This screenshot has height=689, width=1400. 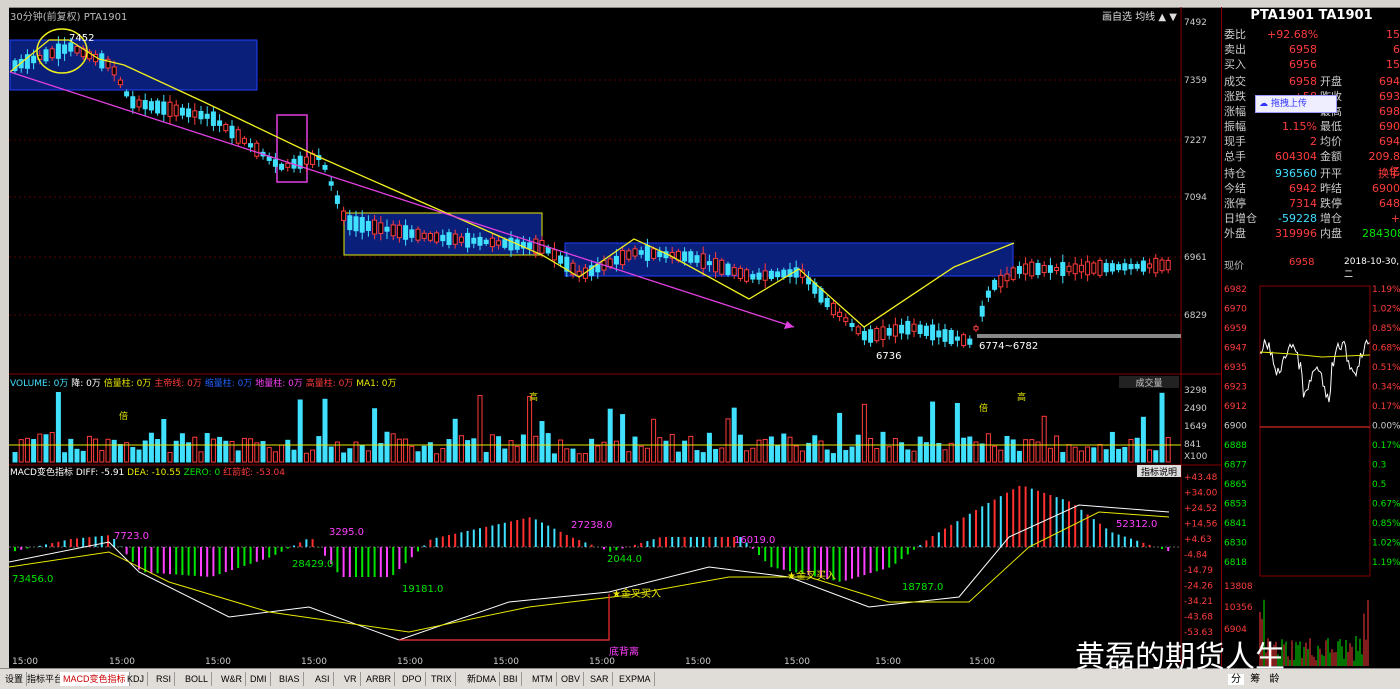 What do you see at coordinates (379, 679) in the screenshot?
I see `tab-11: ARBR` at bounding box center [379, 679].